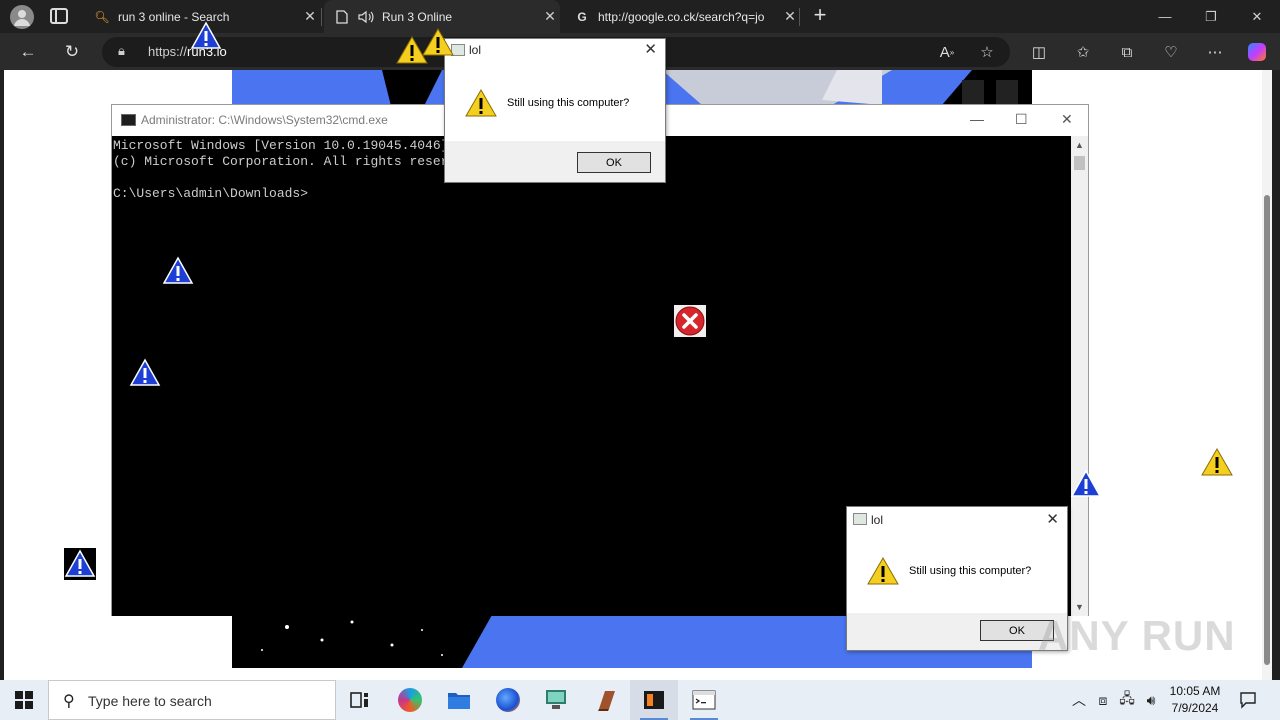 The width and height of the screenshot is (1280, 720). I want to click on file-explorer-icon, so click(459, 700).